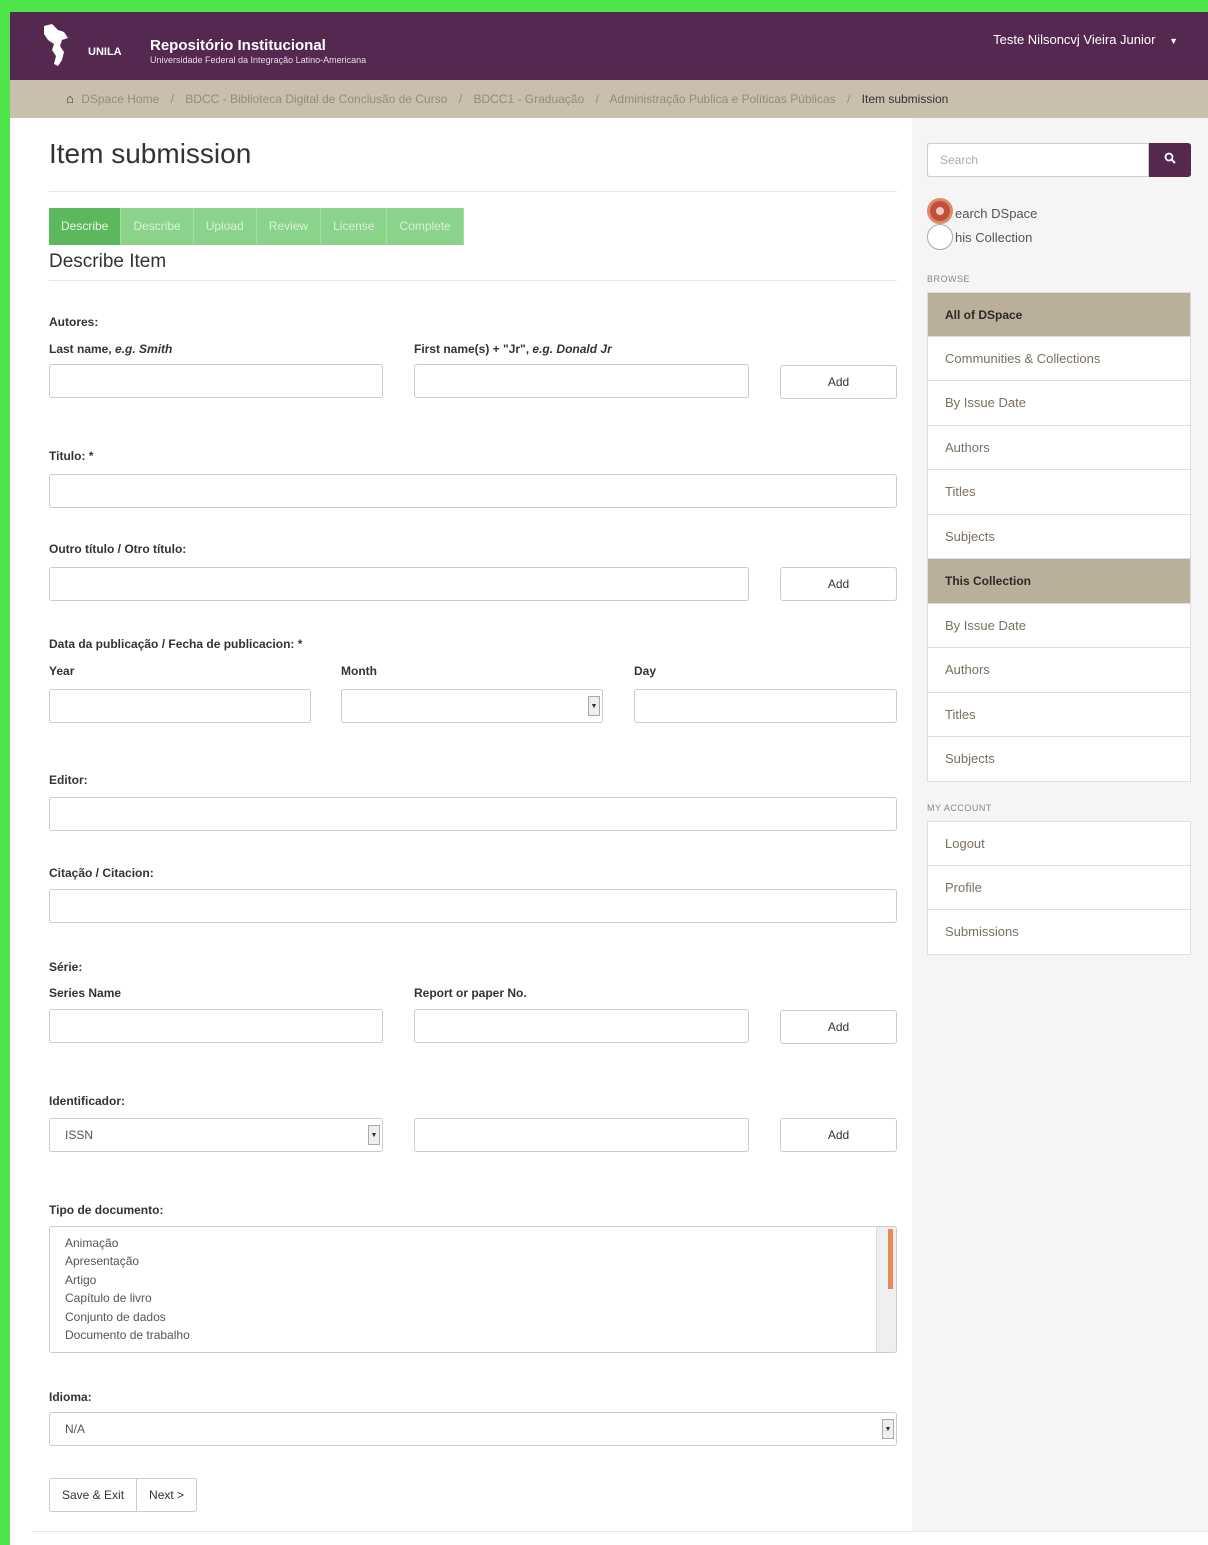 The width and height of the screenshot is (1208, 1545). I want to click on idioma-selected: N/A, so click(75, 1429).